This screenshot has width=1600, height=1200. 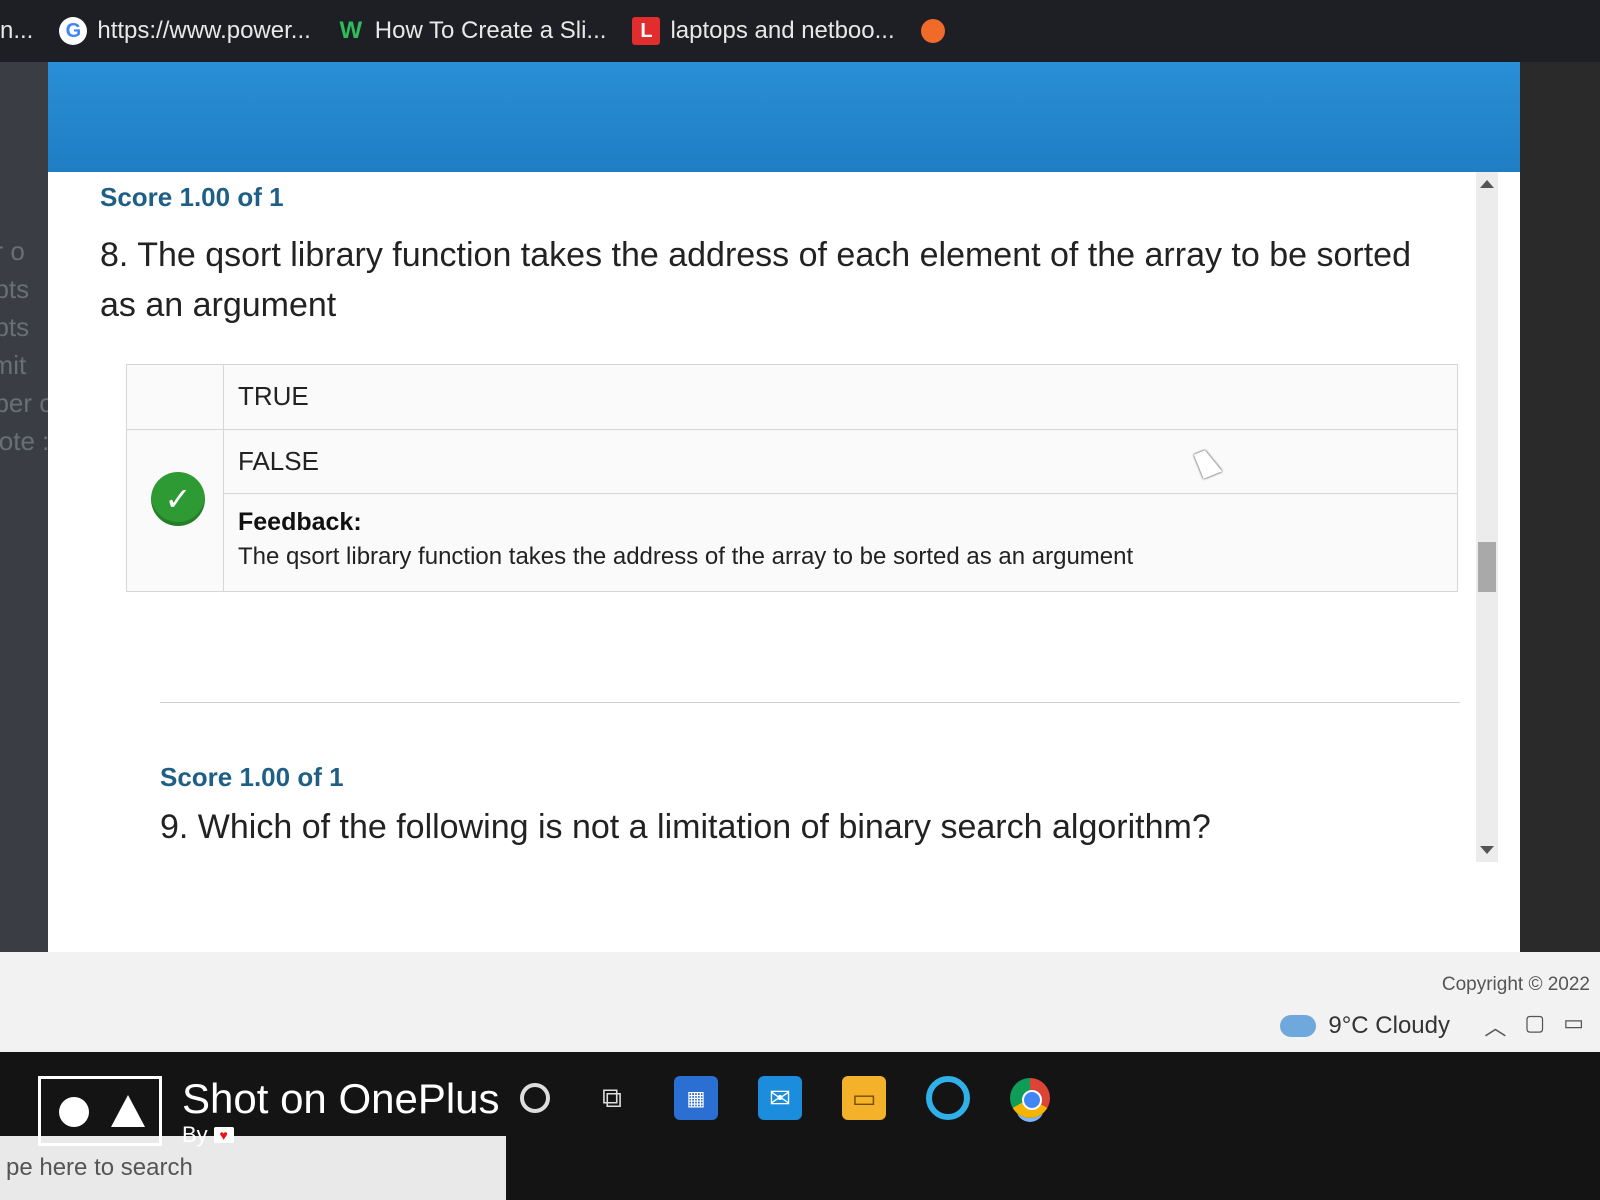 What do you see at coordinates (351, 30) in the screenshot?
I see `w-logo-icon: W` at bounding box center [351, 30].